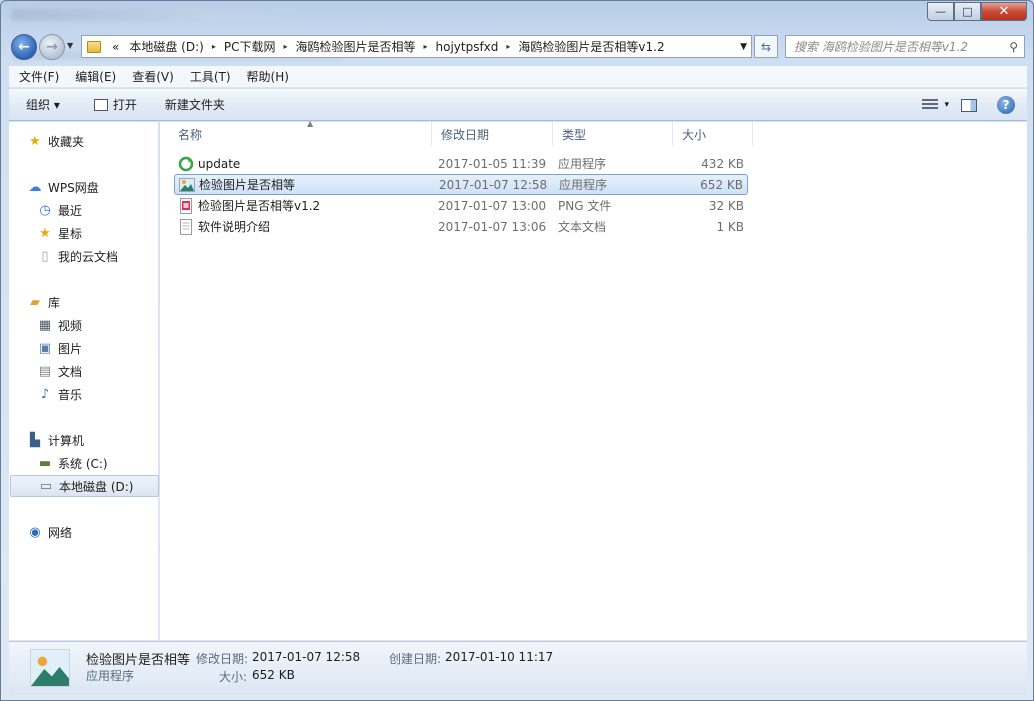 This screenshot has height=701, width=1034. What do you see at coordinates (461, 226) in the screenshot?
I see `table-row: 软件说明介绍 2017-01-07 13:06 文本文档 1 KB` at bounding box center [461, 226].